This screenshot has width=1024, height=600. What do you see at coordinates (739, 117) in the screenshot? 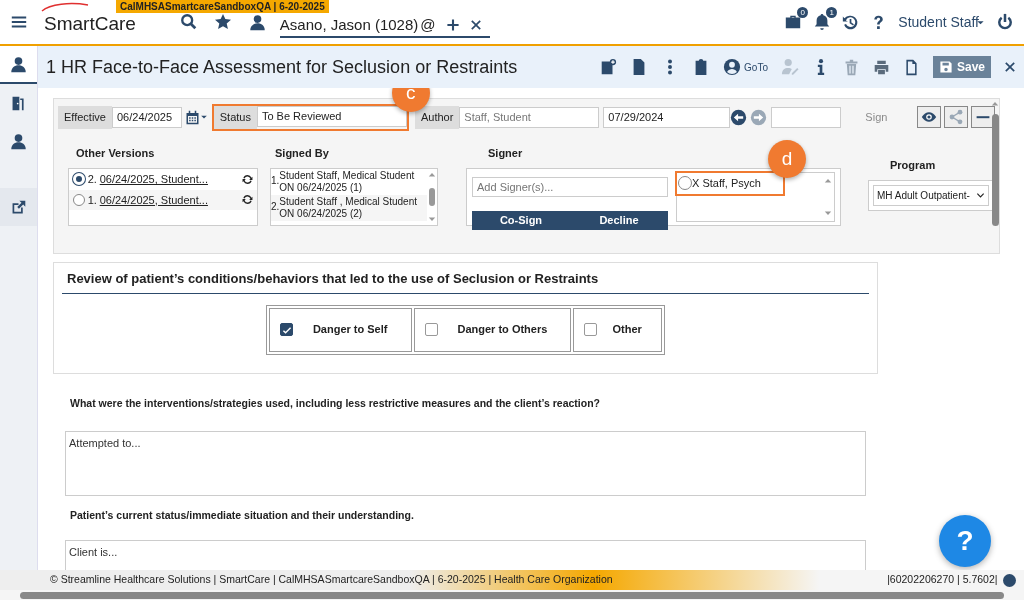
I see `previous-icon` at bounding box center [739, 117].